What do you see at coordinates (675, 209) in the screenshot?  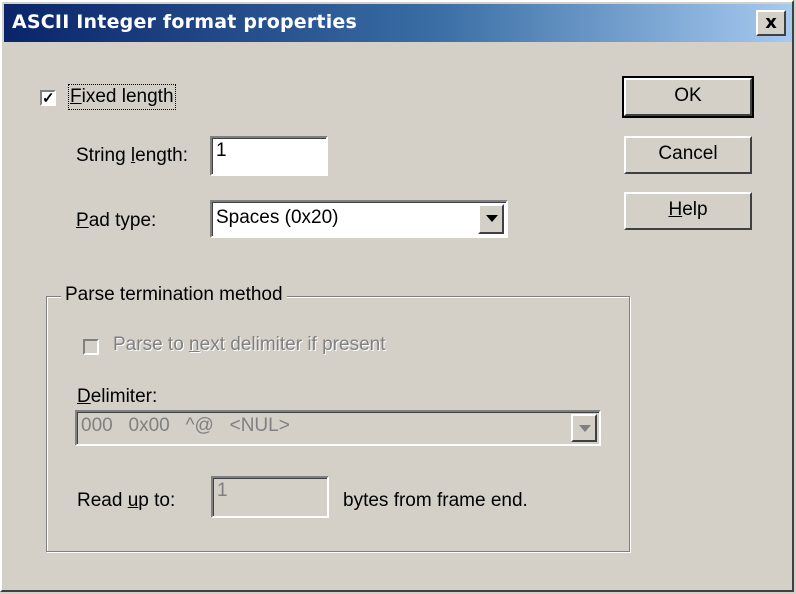 I see `help-button-accel: H` at bounding box center [675, 209].